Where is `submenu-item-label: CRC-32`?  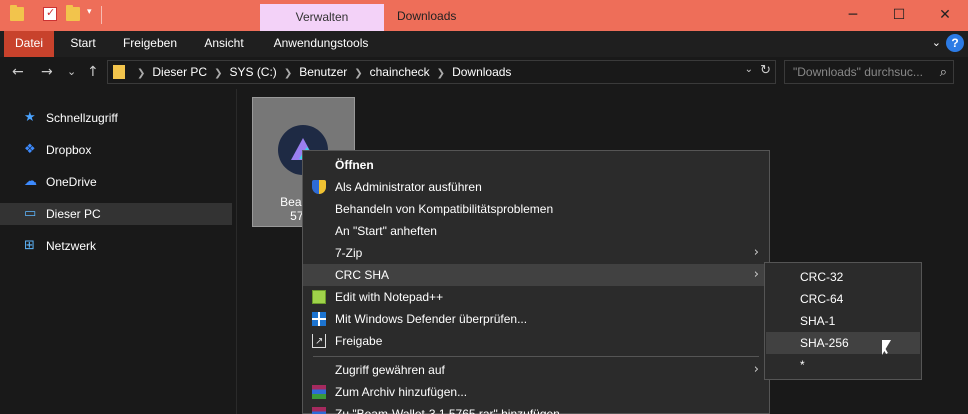
submenu-item-label: CRC-32 is located at coordinates (822, 277).